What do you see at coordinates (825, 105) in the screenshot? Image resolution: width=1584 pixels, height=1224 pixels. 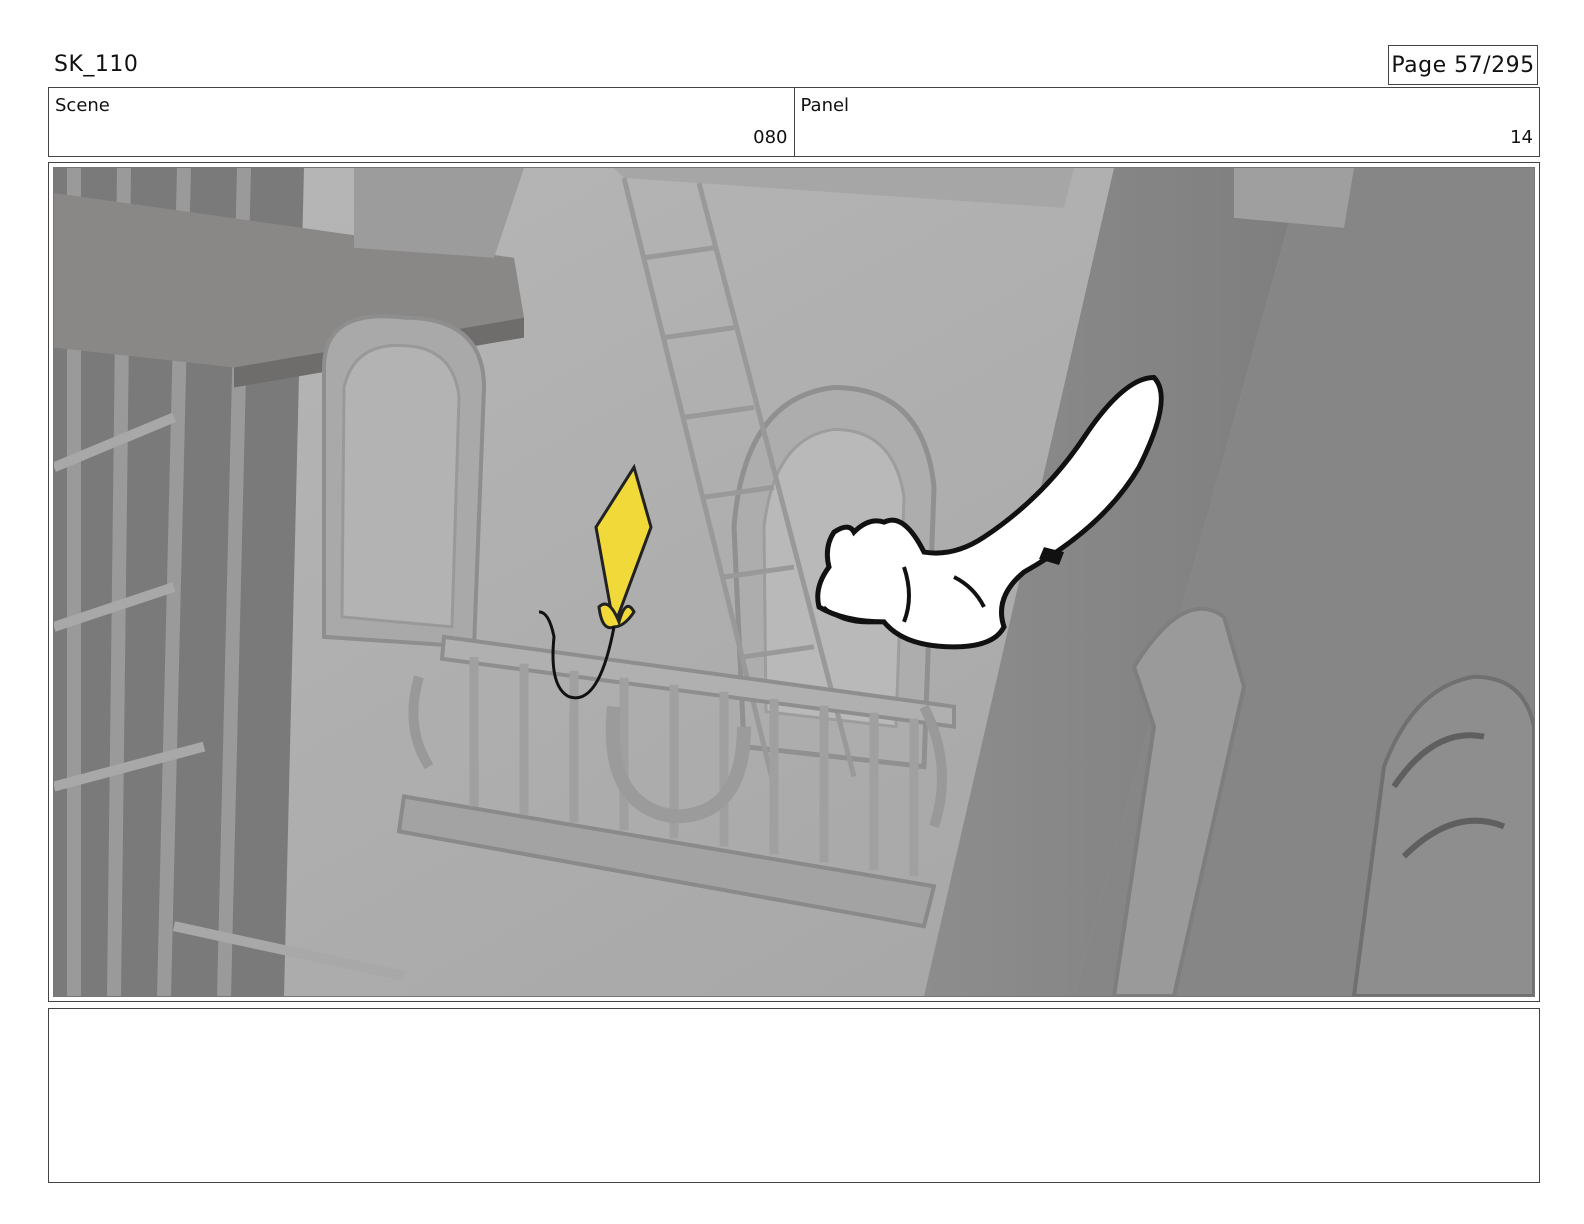 I see `panel-label: Panel` at bounding box center [825, 105].